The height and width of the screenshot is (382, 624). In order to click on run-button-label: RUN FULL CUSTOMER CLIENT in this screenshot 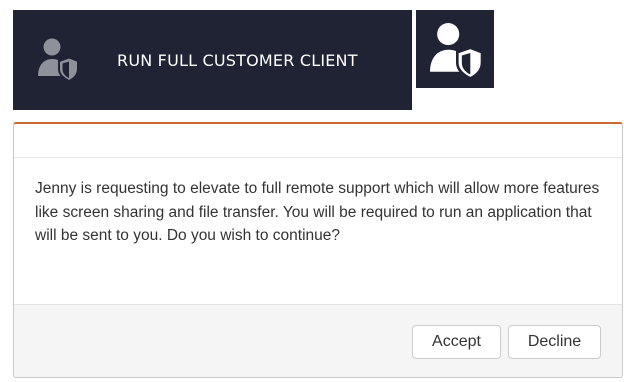, I will do `click(237, 60)`.